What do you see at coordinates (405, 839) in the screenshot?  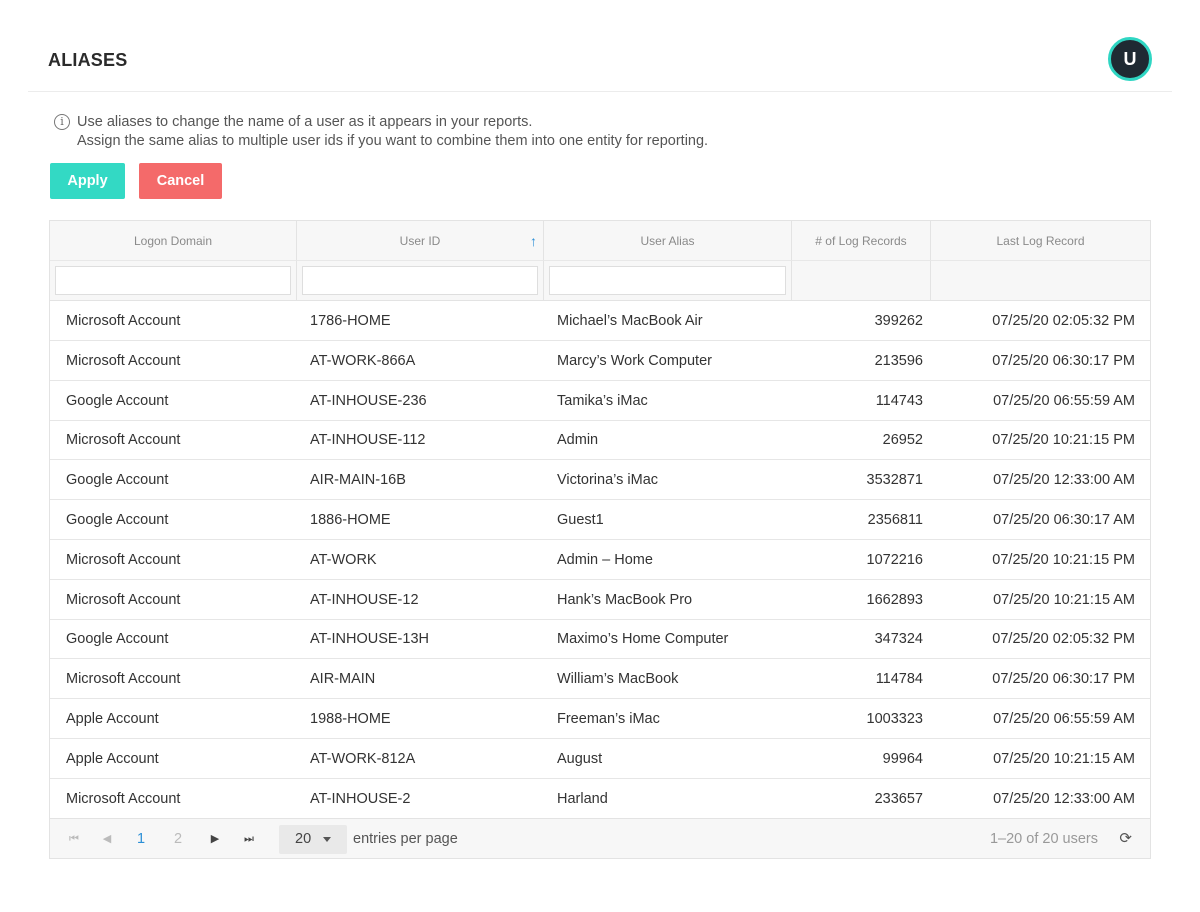 I see `per-page-label: entries per page` at bounding box center [405, 839].